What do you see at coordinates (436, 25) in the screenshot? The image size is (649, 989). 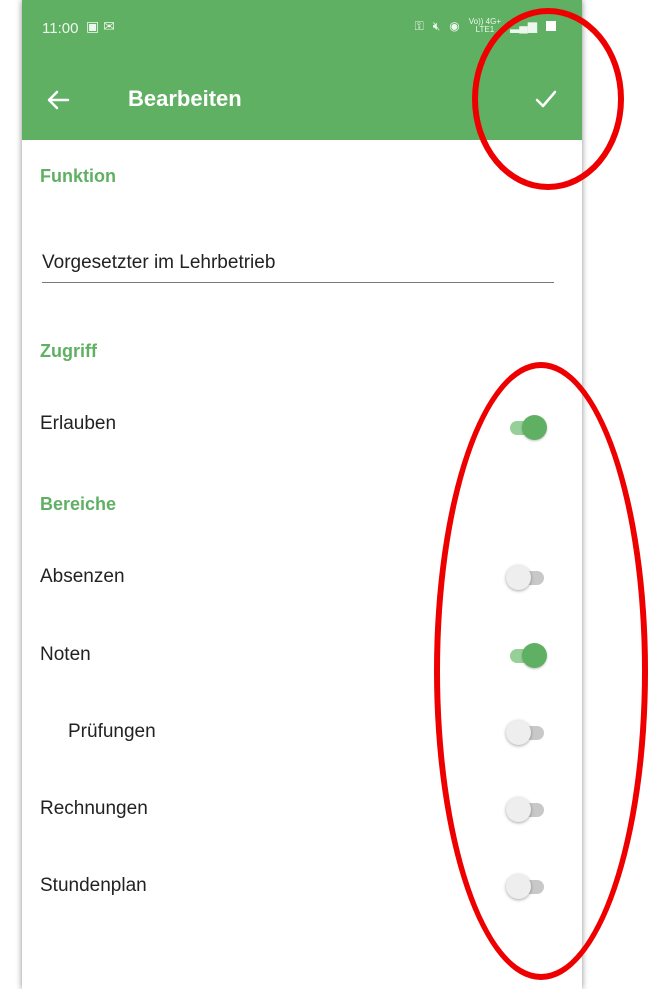 I see `mute-icon: 🔇︎` at bounding box center [436, 25].